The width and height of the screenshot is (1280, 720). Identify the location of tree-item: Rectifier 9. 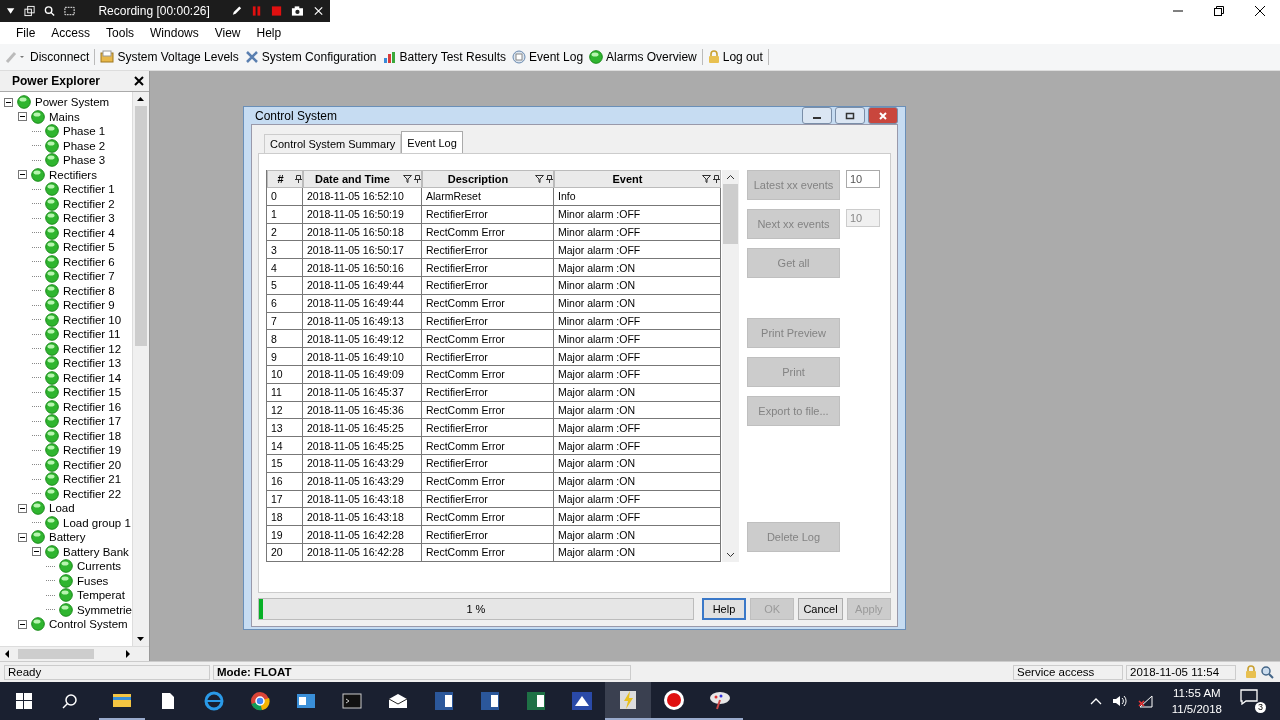
(89, 305).